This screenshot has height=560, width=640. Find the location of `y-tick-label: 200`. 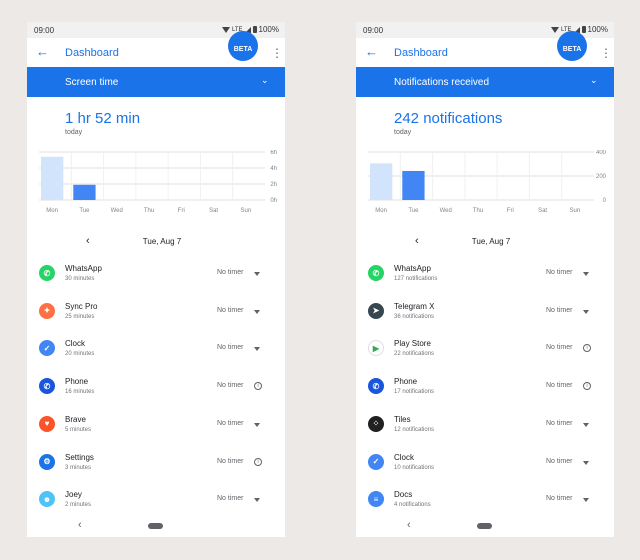

y-tick-label: 200 is located at coordinates (601, 177).